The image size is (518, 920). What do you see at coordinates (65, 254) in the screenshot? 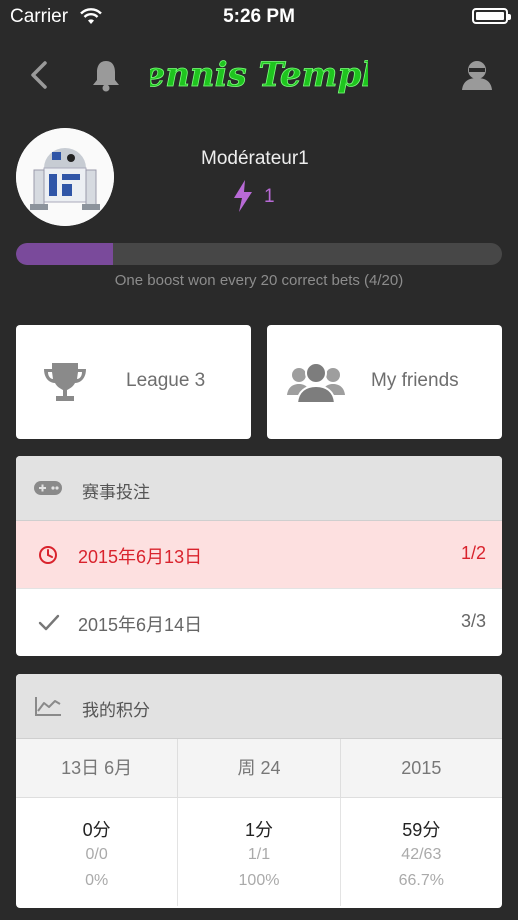
I see `boost-progress-fill` at bounding box center [65, 254].